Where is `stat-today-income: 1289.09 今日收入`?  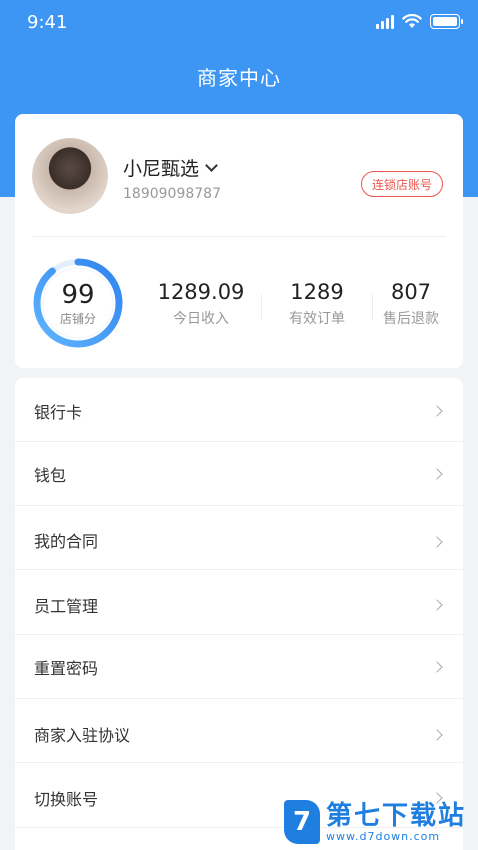 stat-today-income: 1289.09 今日收入 is located at coordinates (201, 304).